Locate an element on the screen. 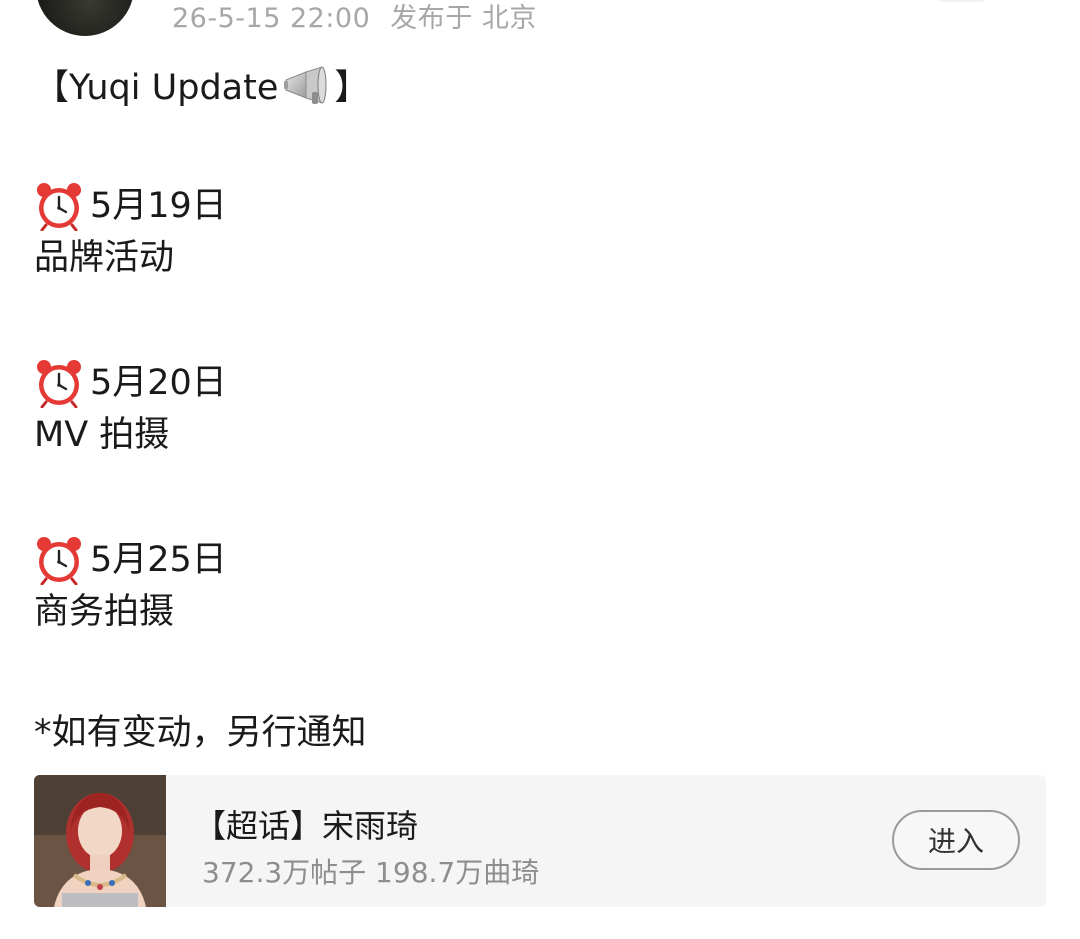 Image resolution: width=1080 pixels, height=939 pixels. post-location: 发布于 北京 is located at coordinates (463, 18).